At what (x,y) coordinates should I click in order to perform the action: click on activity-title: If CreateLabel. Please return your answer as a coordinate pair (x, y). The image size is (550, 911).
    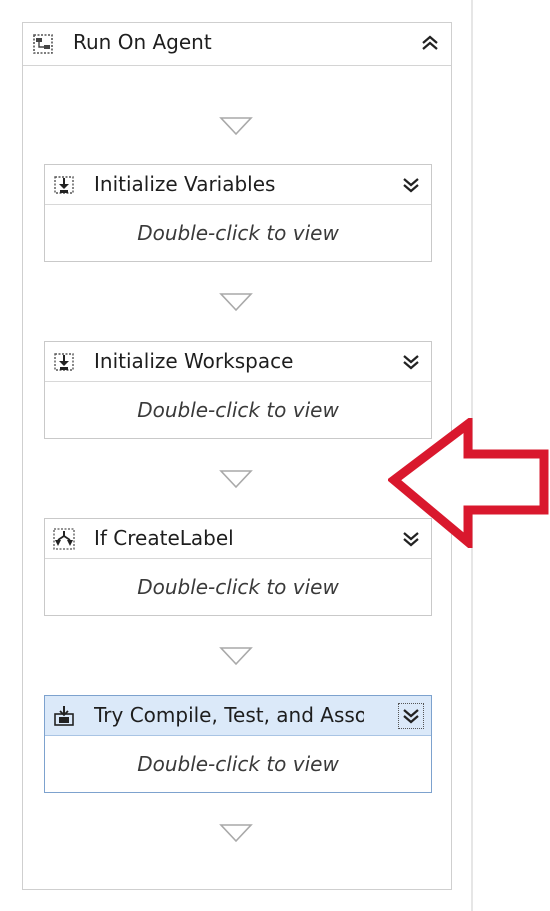
    Looking at the image, I should click on (164, 538).